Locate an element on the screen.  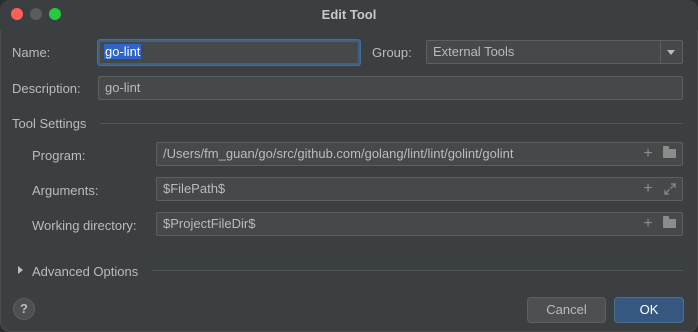
name-input: go-lint is located at coordinates (229, 52).